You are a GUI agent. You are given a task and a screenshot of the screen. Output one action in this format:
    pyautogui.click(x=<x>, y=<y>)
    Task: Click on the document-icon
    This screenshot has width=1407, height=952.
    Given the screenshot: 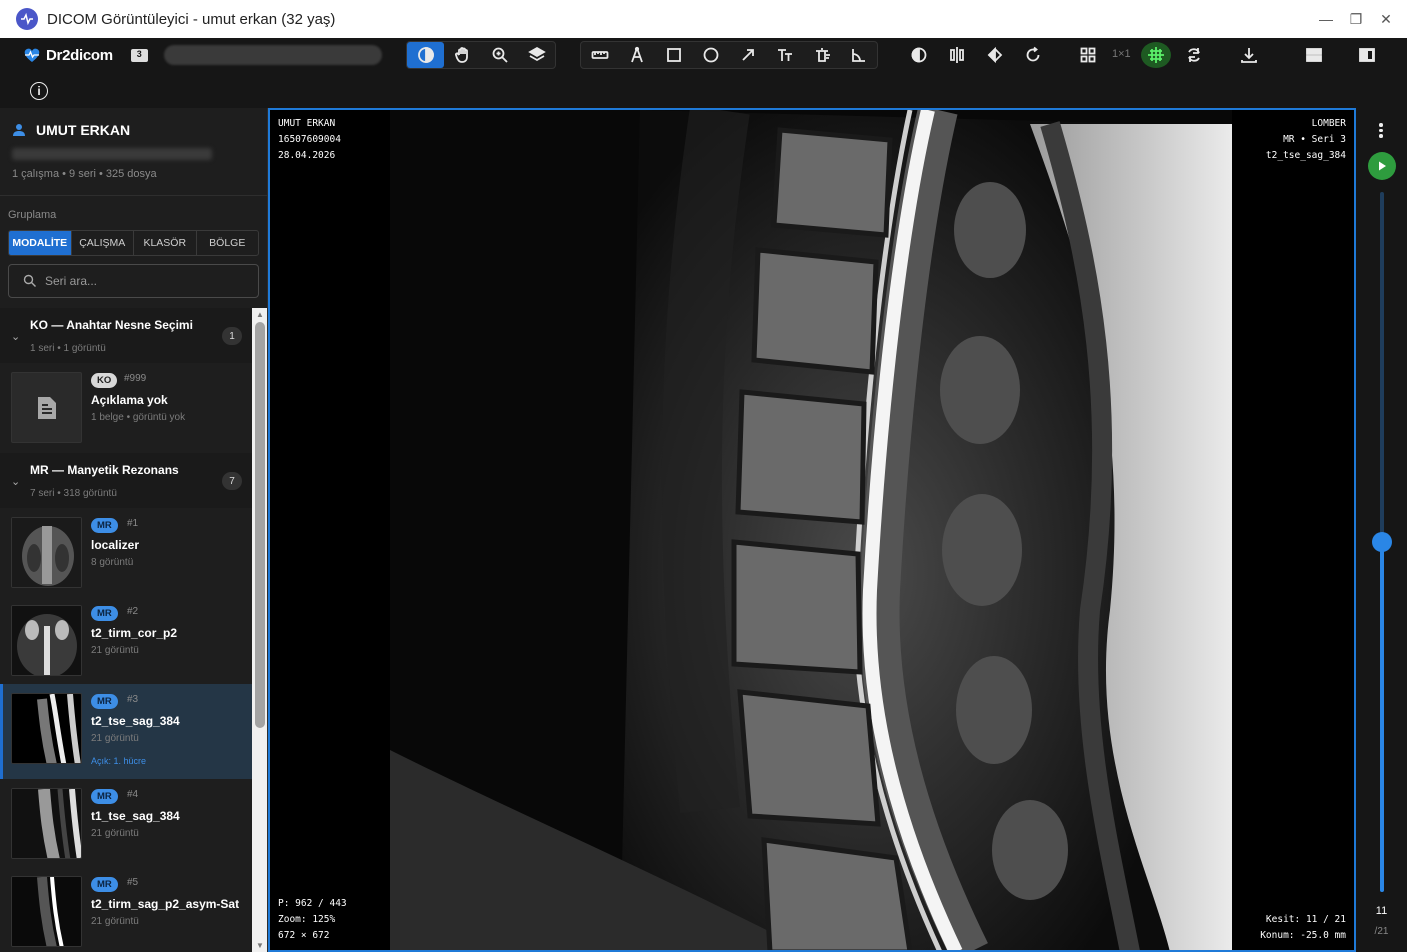 What is the action you would take?
    pyautogui.click(x=46, y=407)
    